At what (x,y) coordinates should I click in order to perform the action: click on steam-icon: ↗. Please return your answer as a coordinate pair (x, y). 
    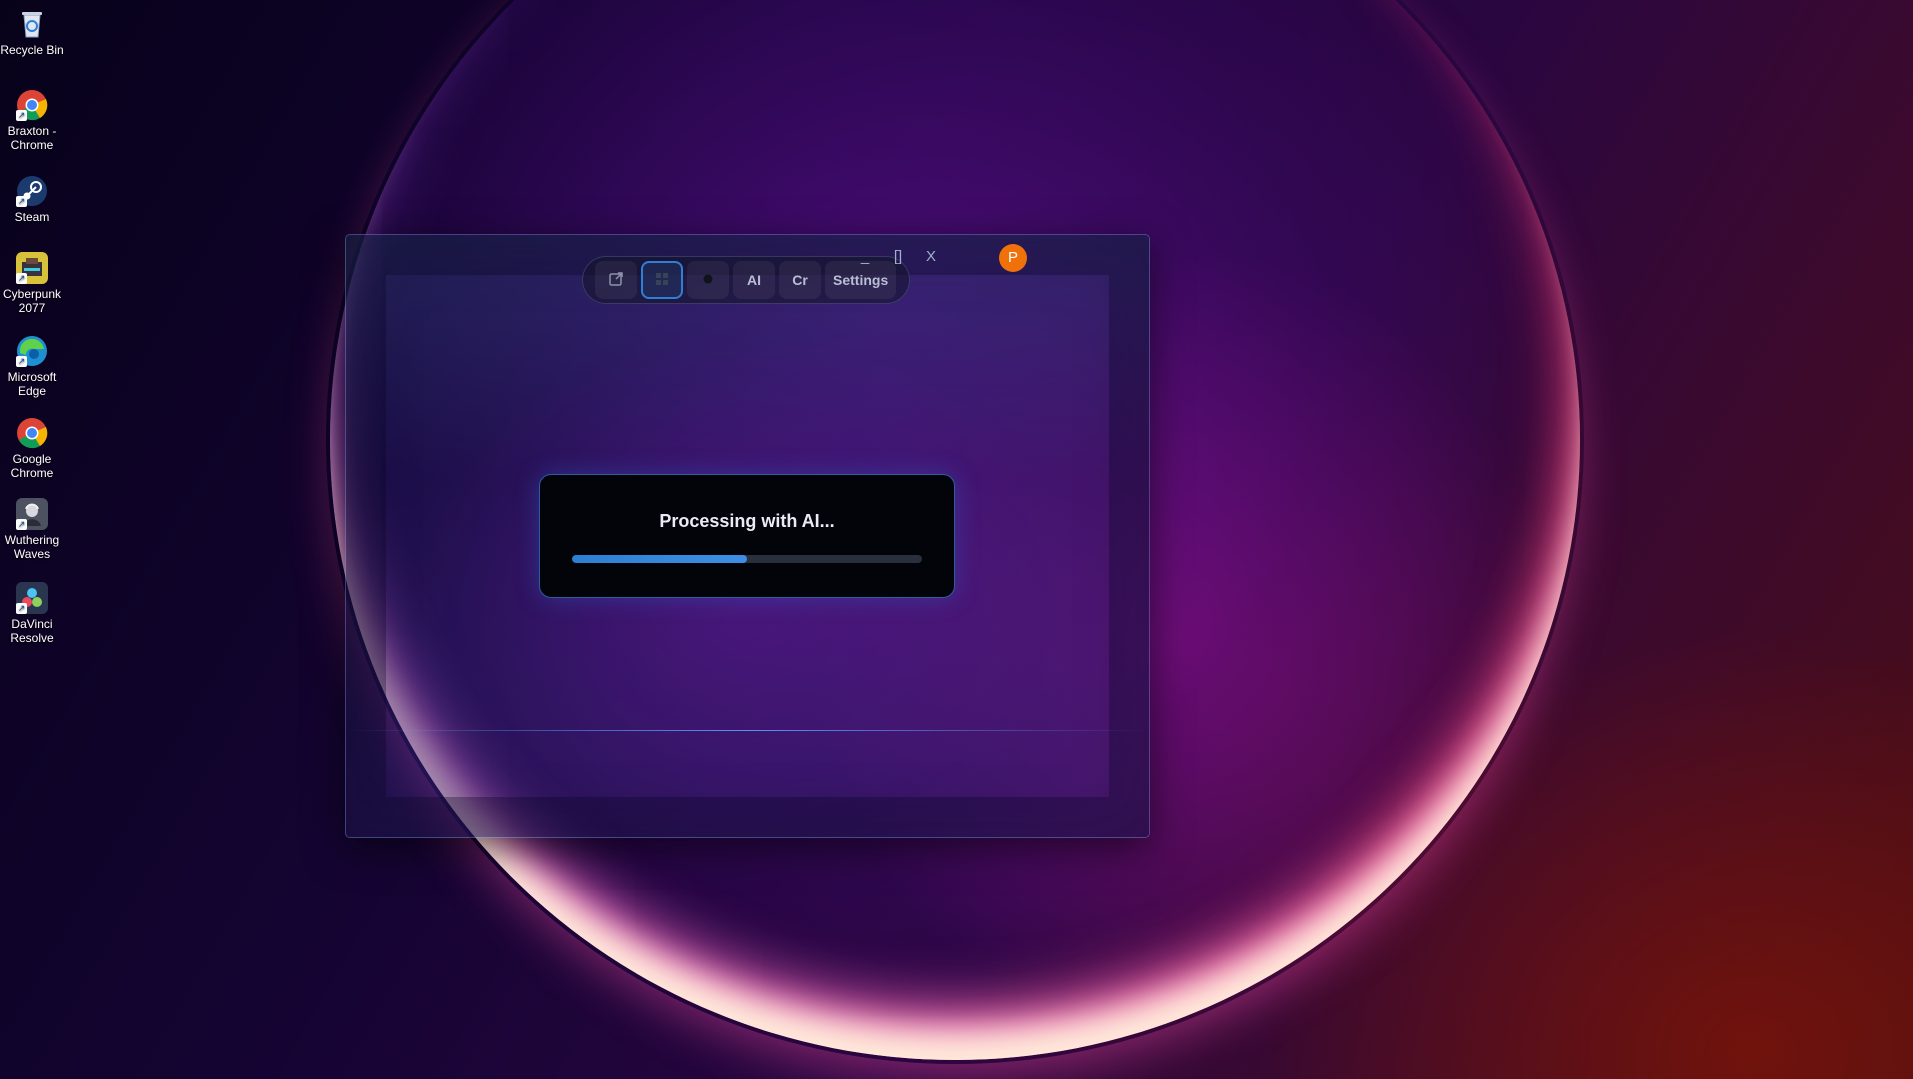
    Looking at the image, I should click on (32, 191).